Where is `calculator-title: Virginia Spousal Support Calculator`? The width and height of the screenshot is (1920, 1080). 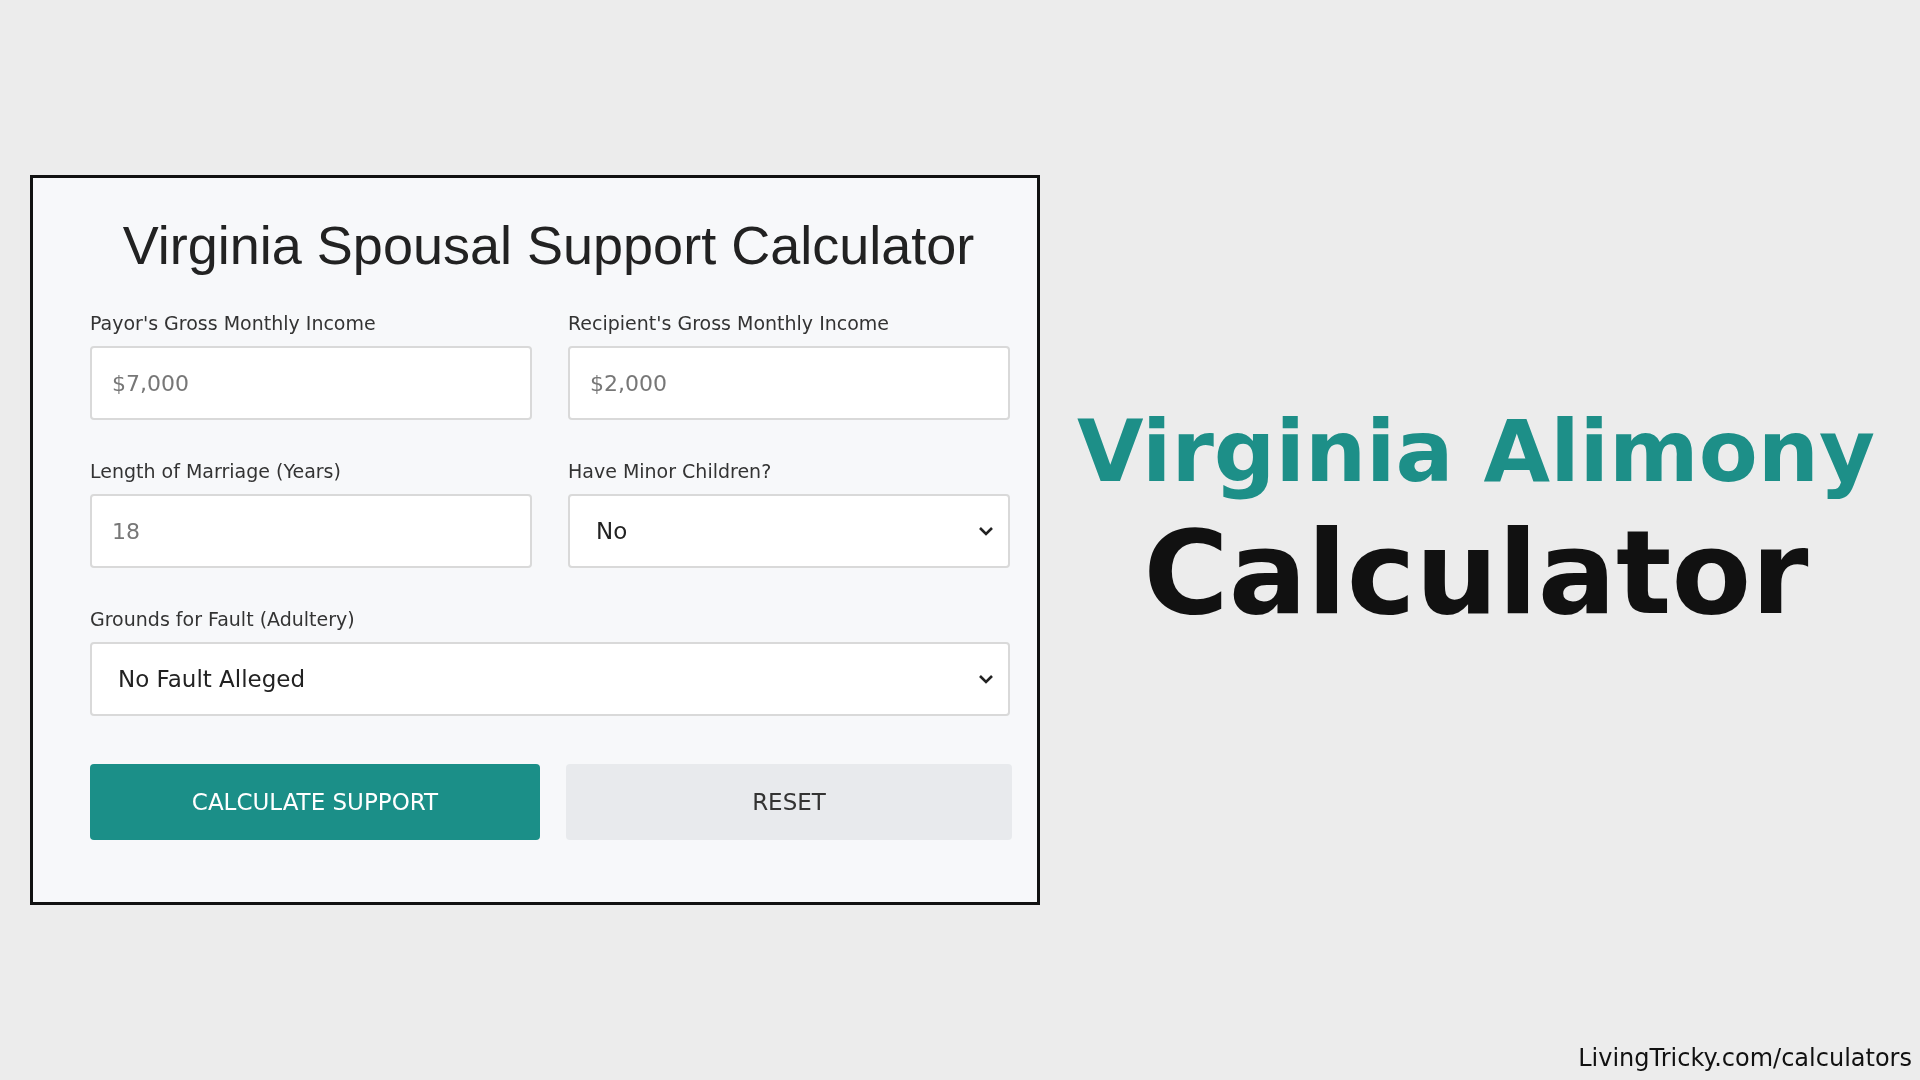 calculator-title: Virginia Spousal Support Calculator is located at coordinates (548, 245).